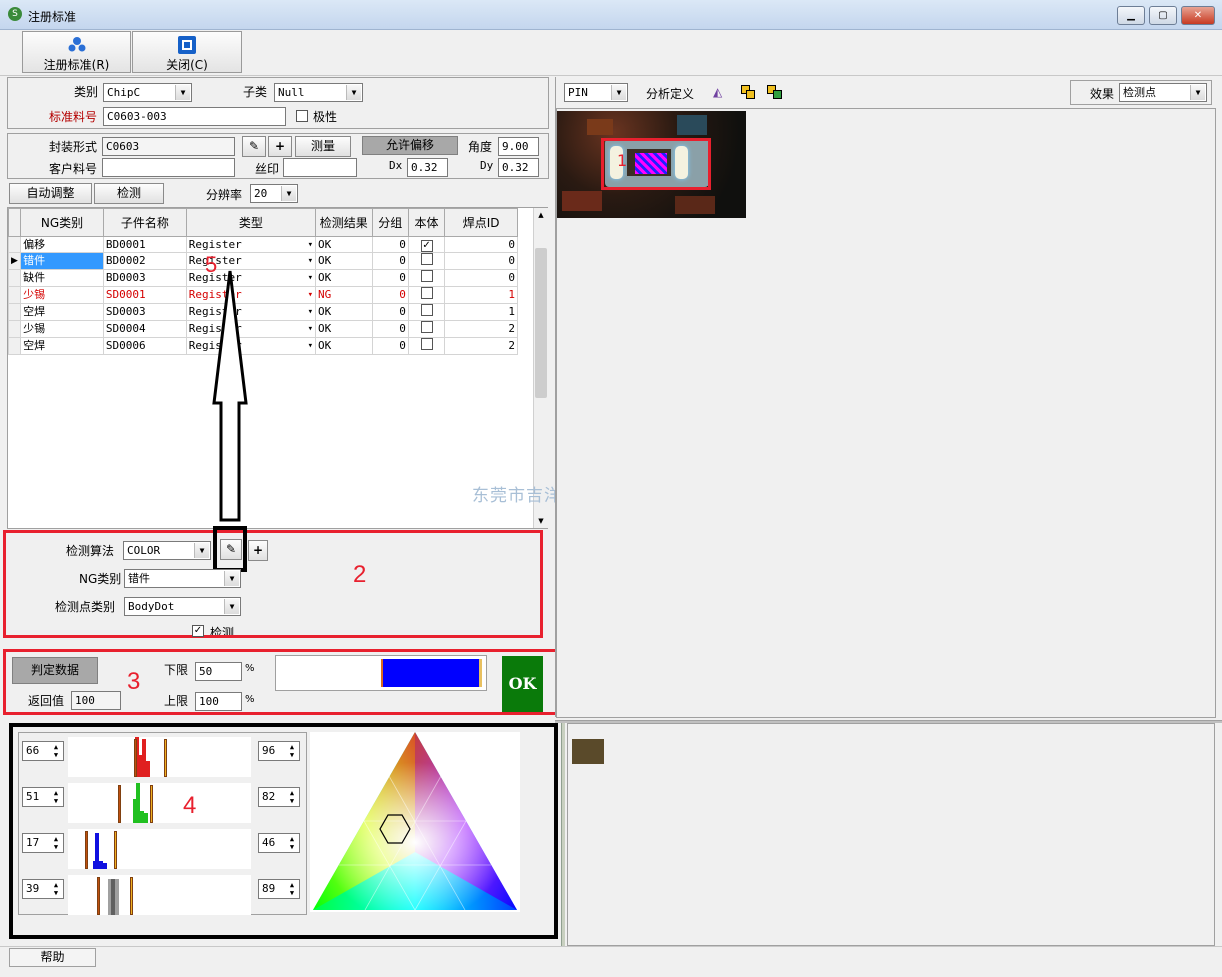  Describe the element at coordinates (1163, 92) in the screenshot. I see `effect-select: 检测点 ▼` at that location.